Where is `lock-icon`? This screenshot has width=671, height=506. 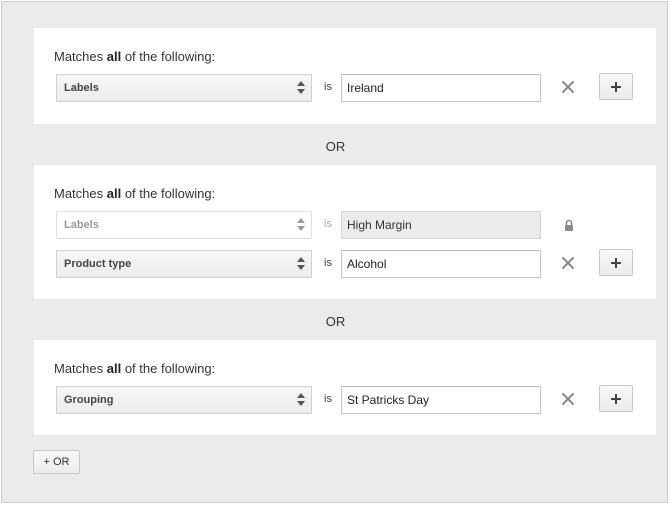 lock-icon is located at coordinates (569, 225).